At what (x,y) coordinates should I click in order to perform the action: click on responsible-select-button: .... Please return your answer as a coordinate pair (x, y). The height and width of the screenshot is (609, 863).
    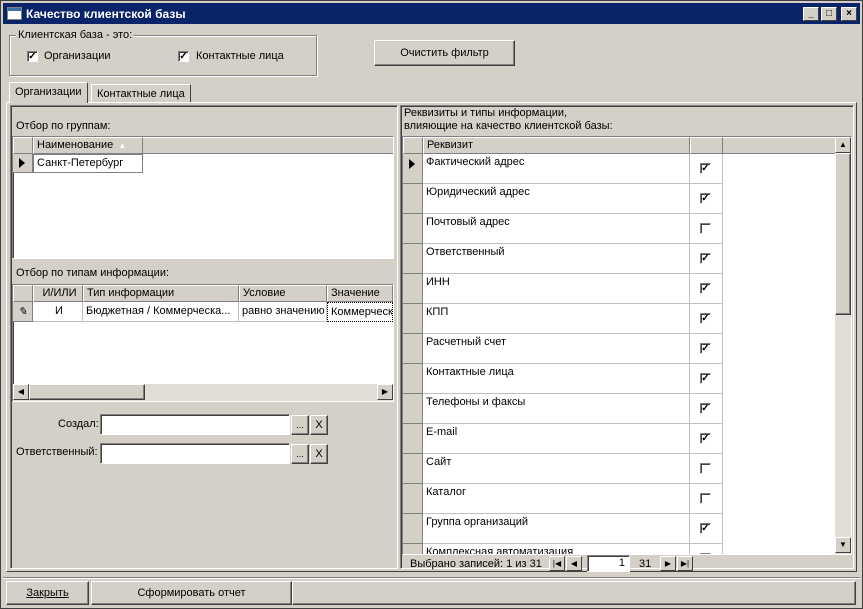
    Looking at the image, I should click on (300, 454).